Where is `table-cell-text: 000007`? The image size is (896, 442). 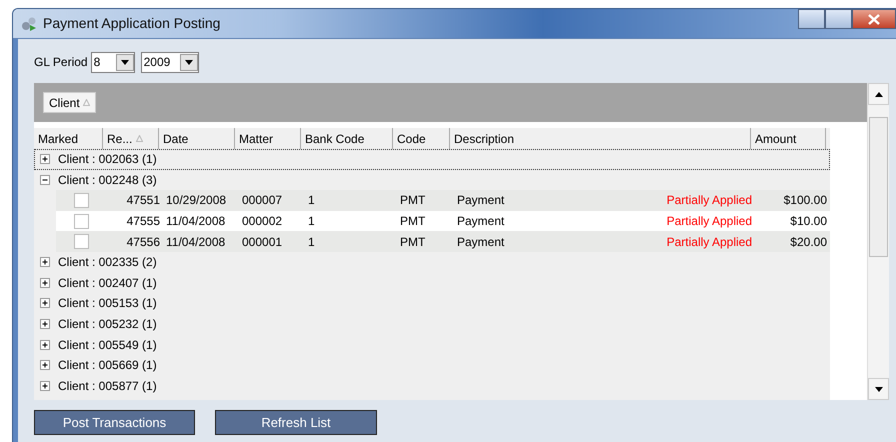 table-cell-text: 000007 is located at coordinates (262, 201).